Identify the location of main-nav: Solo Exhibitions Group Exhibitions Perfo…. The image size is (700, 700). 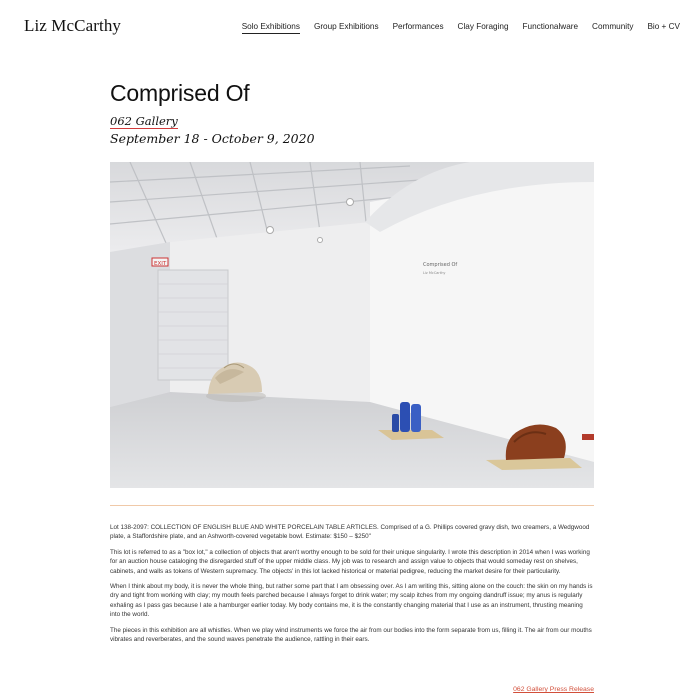
(460, 28).